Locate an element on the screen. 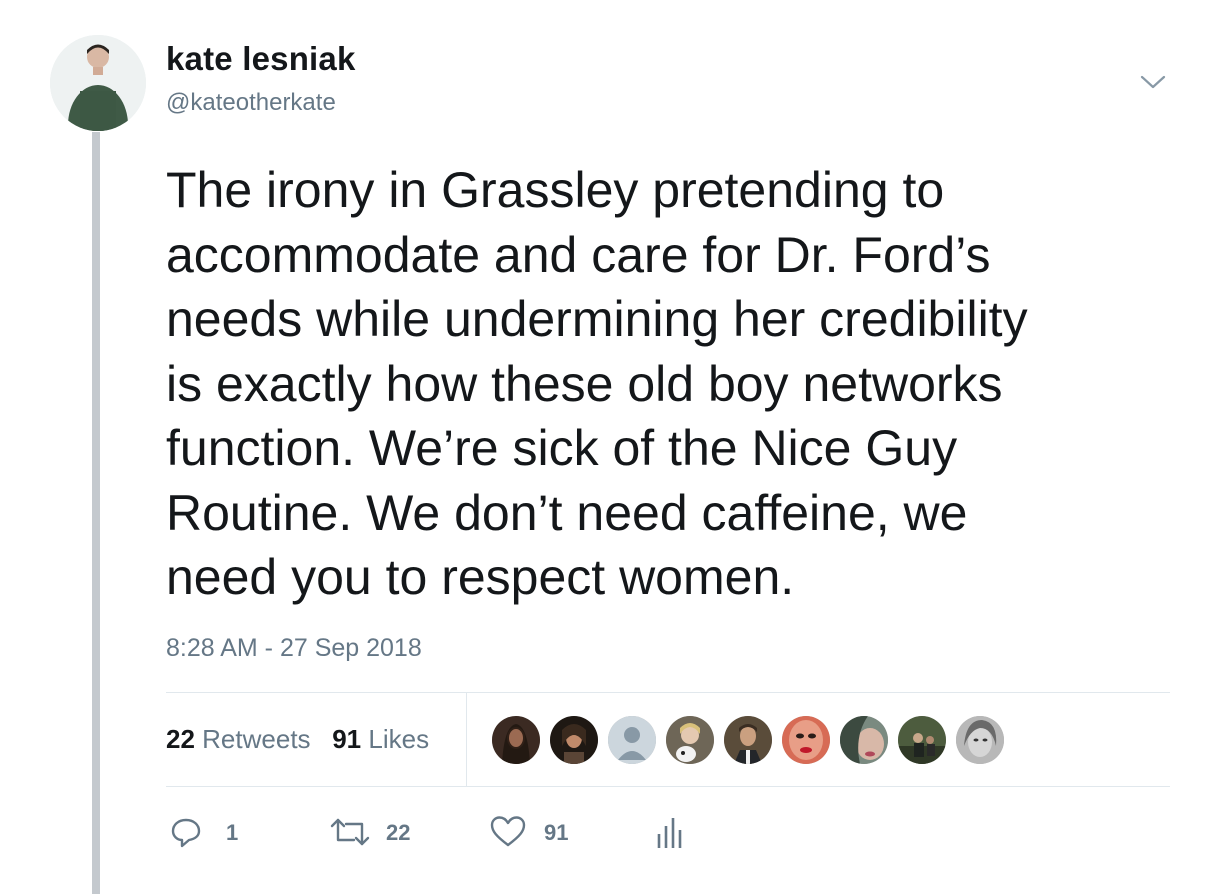 The image size is (1217, 894). reply-icon is located at coordinates (186, 833).